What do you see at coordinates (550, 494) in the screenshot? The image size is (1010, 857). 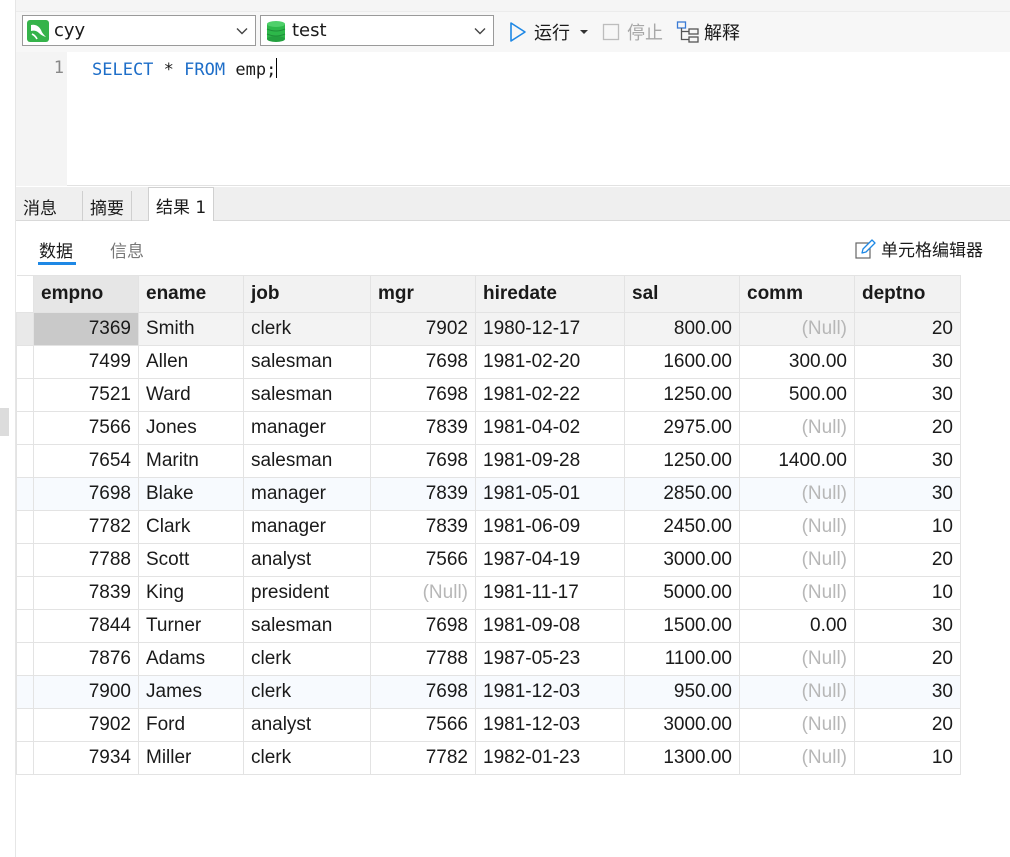 I see `cell-hiredate: 1981-05-01` at bounding box center [550, 494].